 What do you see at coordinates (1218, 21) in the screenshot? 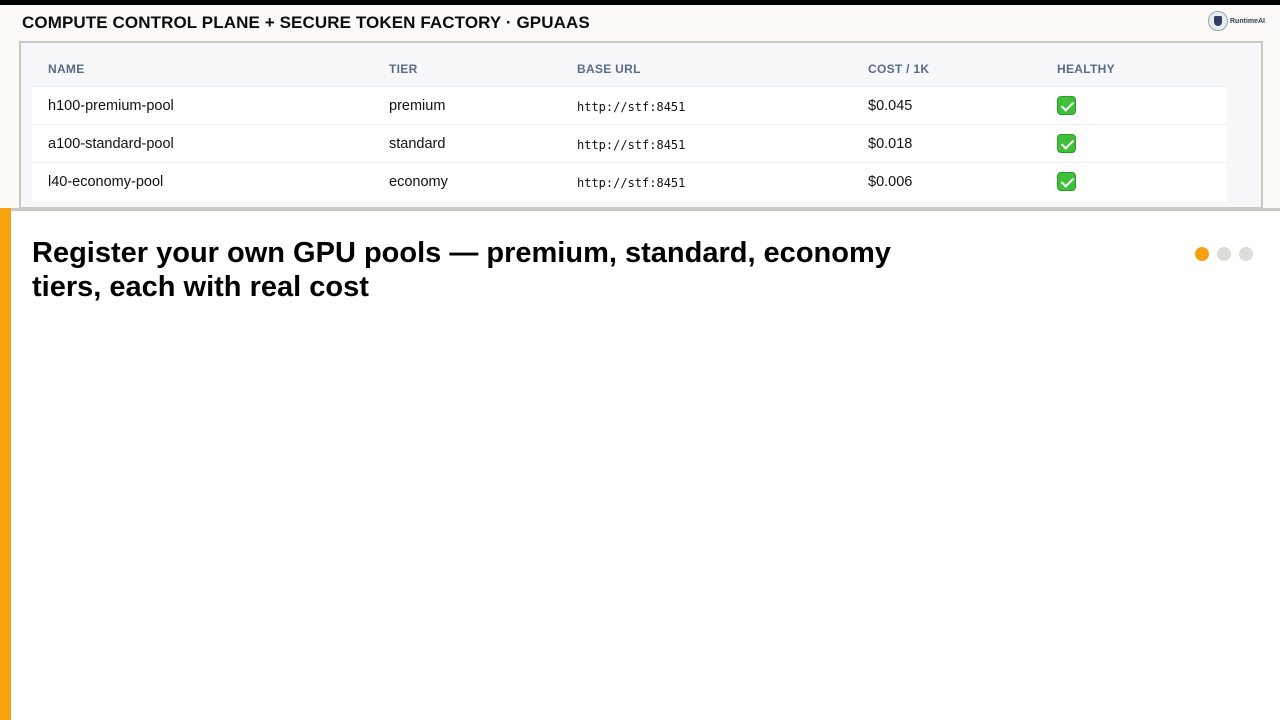
I see `shield-logo-icon` at bounding box center [1218, 21].